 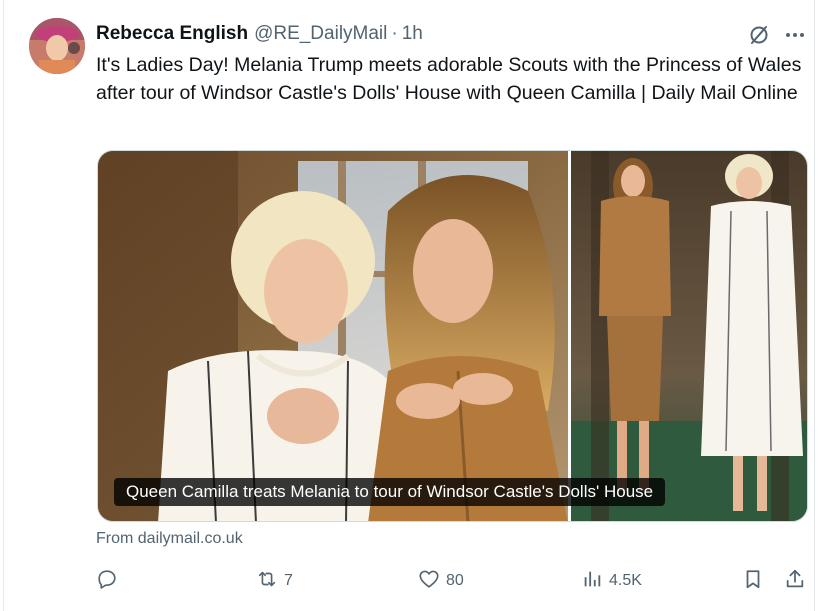 What do you see at coordinates (592, 581) in the screenshot?
I see `views-chart-icon` at bounding box center [592, 581].